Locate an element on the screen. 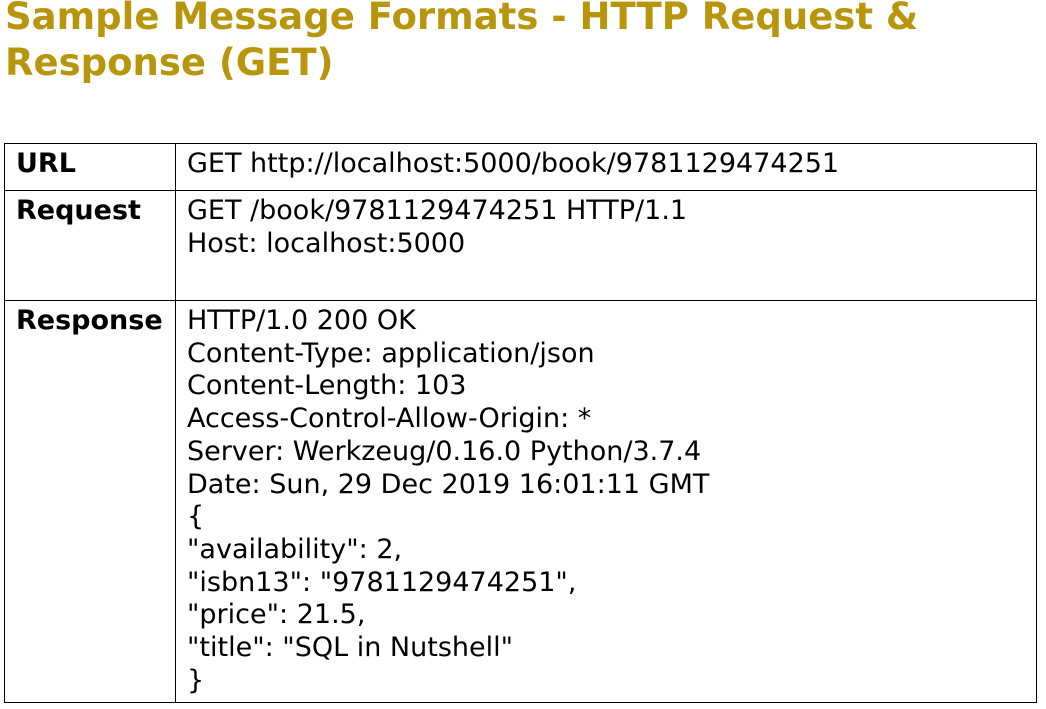 The height and width of the screenshot is (709, 1046). response-header-content-type: Content-Type: application/json is located at coordinates (391, 353).